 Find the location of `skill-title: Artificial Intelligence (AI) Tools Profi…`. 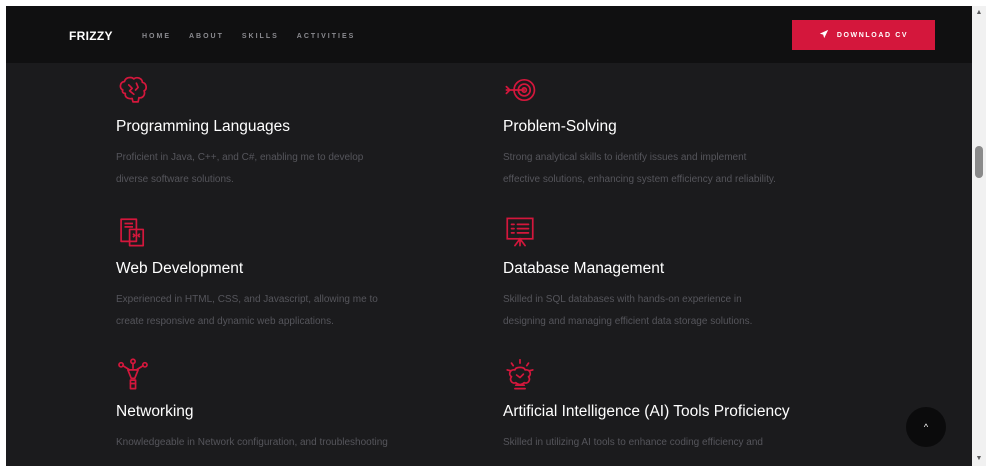

skill-title: Artificial Intelligence (AI) Tools Profi… is located at coordinates (646, 411).